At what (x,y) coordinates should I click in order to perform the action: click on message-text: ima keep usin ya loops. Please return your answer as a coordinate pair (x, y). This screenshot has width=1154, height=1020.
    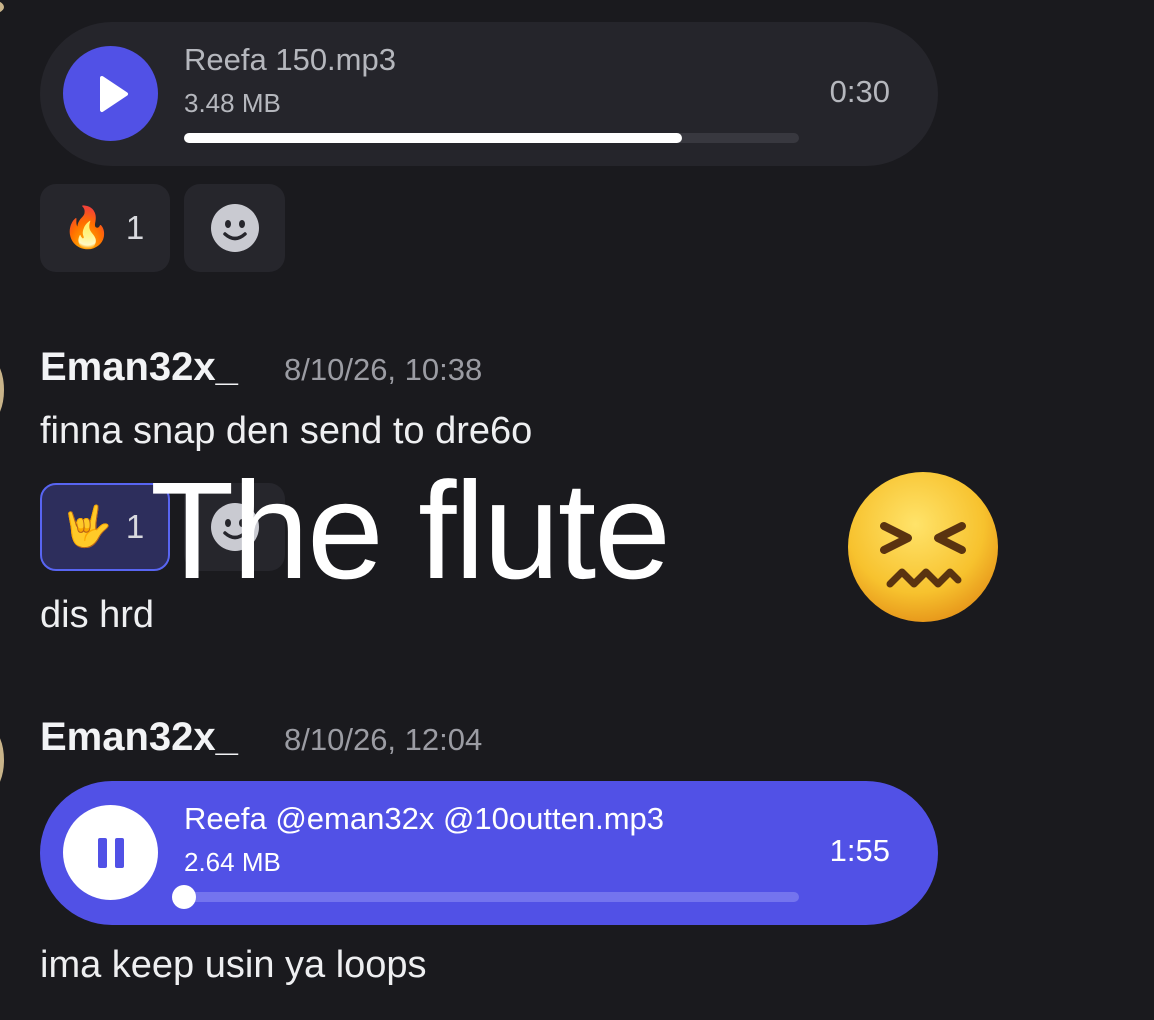
    Looking at the image, I should click on (233, 965).